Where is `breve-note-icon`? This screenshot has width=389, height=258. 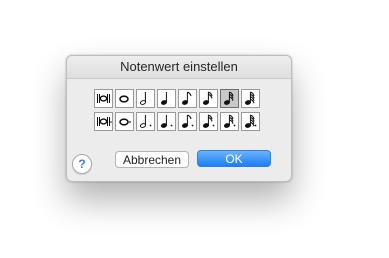 breve-note-icon is located at coordinates (103, 98).